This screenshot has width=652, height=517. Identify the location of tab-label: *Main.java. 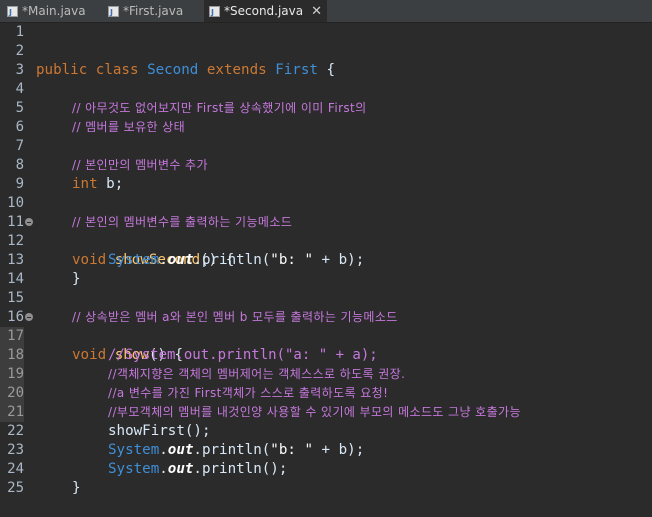
(54, 11).